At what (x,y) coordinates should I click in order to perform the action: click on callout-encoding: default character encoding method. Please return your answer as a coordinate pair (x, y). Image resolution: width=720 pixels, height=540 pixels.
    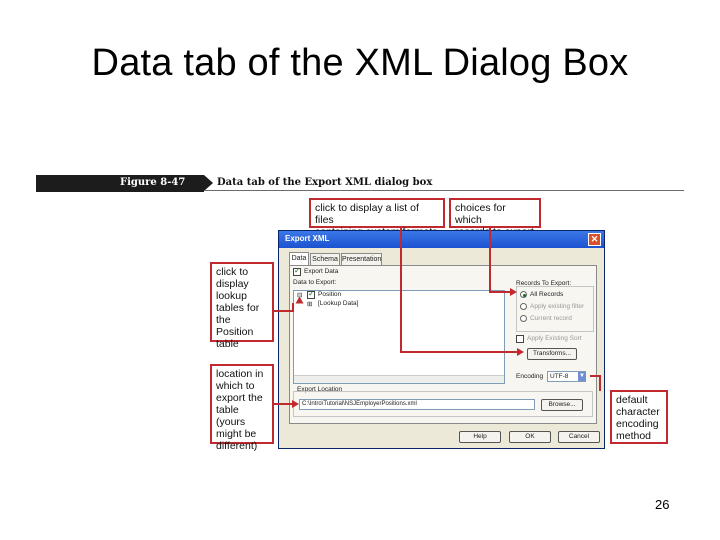
    Looking at the image, I should click on (639, 417).